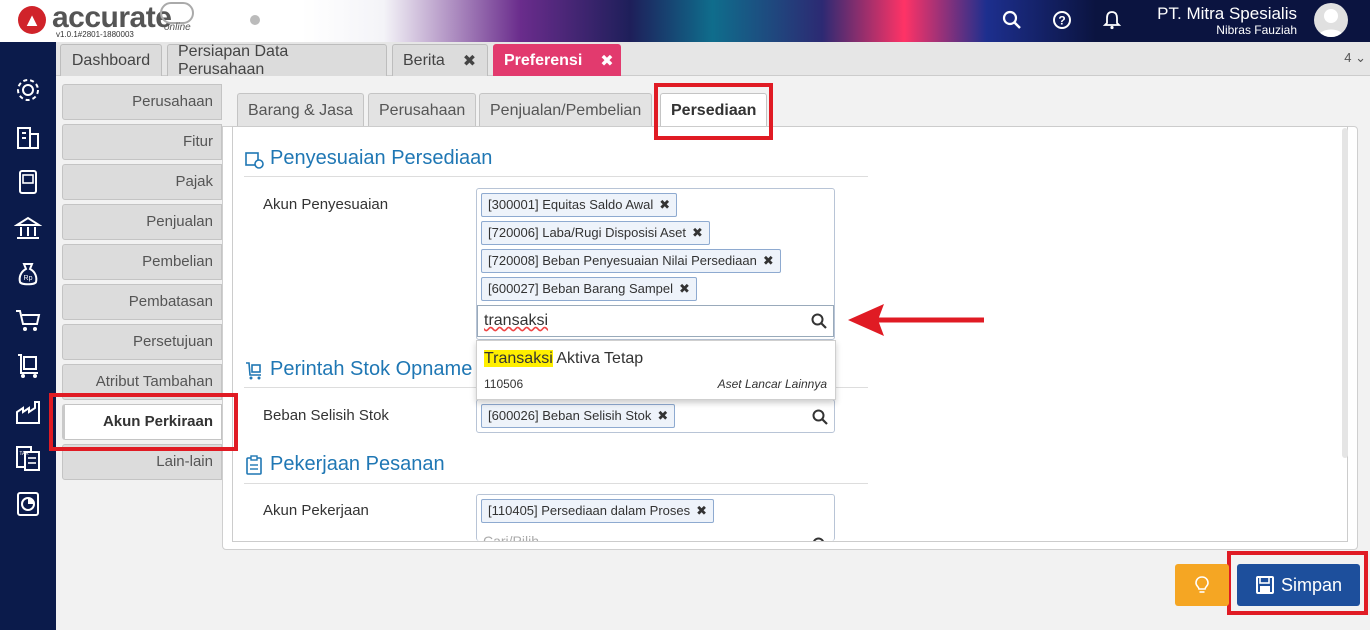 The height and width of the screenshot is (630, 1370). Describe the element at coordinates (177, 261) in the screenshot. I see `menu-label: Pembelian` at that location.